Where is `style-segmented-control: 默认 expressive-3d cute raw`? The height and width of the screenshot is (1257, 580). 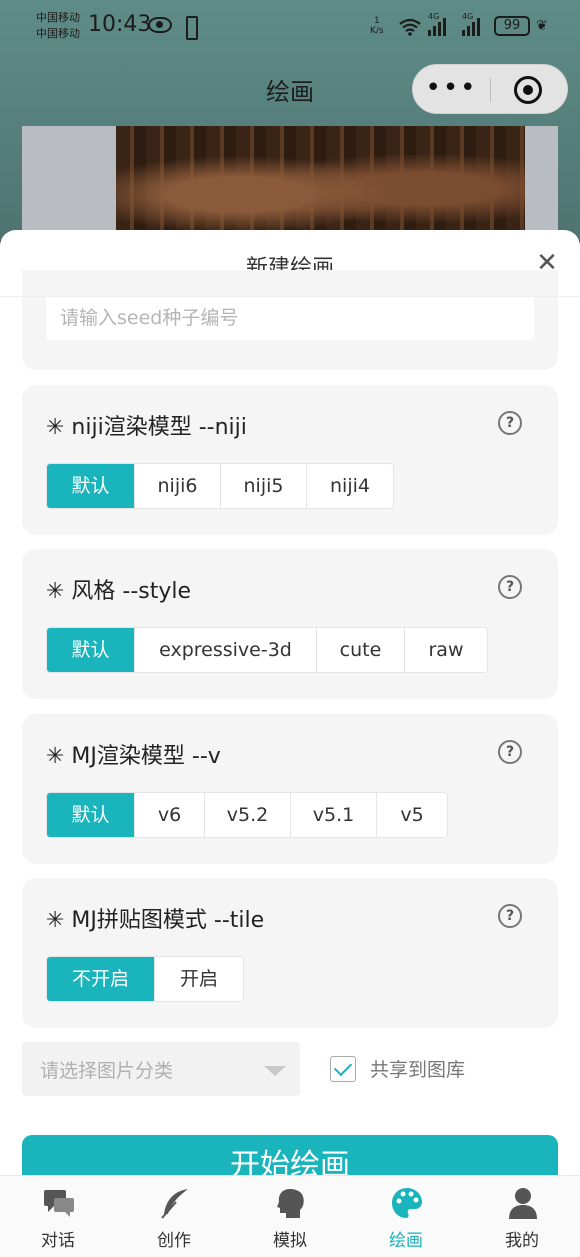
style-segmented-control: 默认 expressive-3d cute raw is located at coordinates (267, 650).